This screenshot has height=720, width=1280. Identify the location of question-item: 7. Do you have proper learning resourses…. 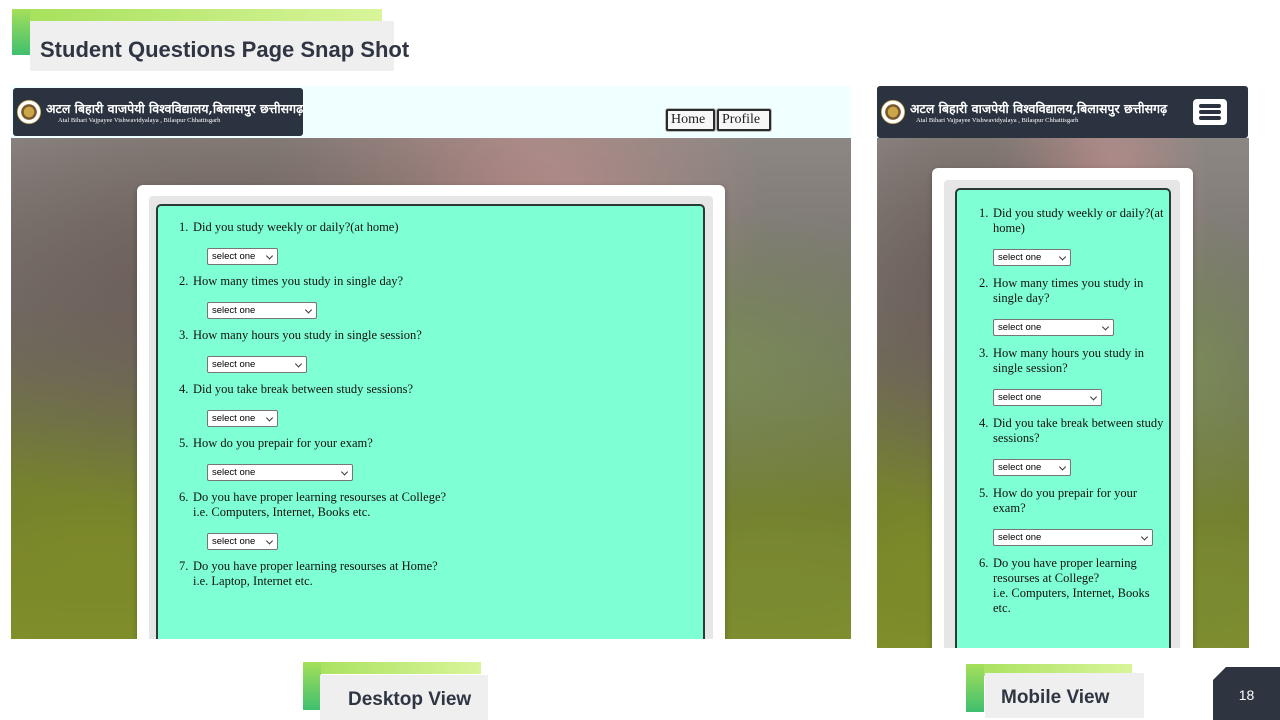
(436, 574).